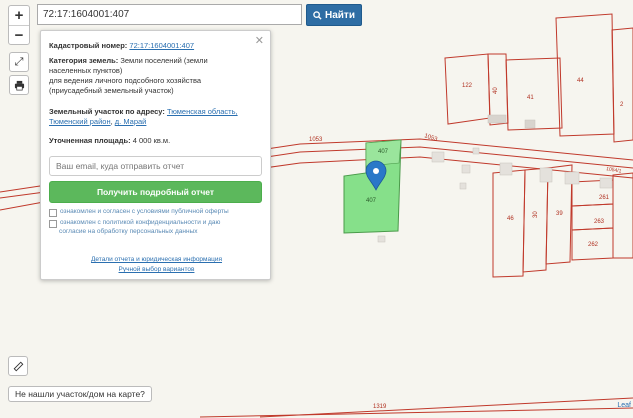  What do you see at coordinates (86, 70) in the screenshot?
I see `category-value-2: населенных пунктов)` at bounding box center [86, 70].